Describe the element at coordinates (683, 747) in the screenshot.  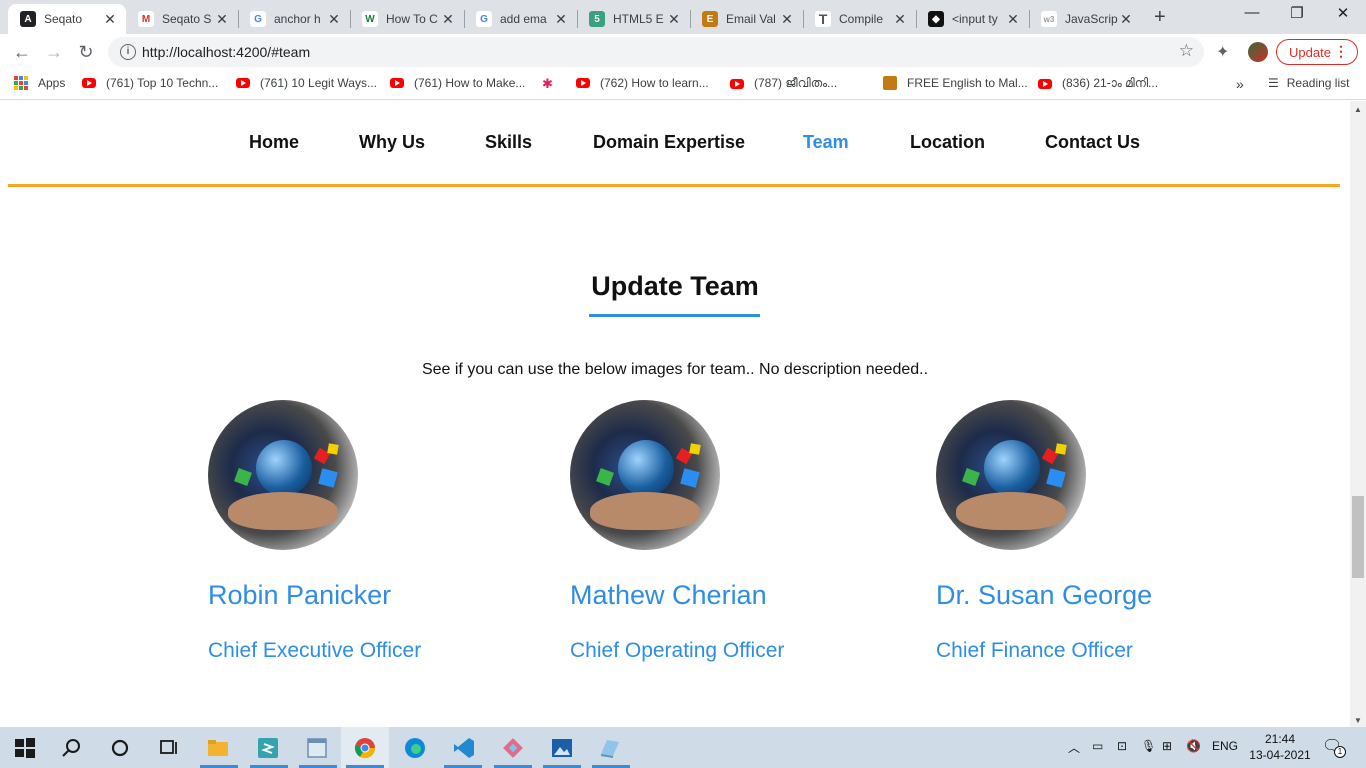
I see `windows-taskbar: ︿ ▭ ⊡ 🎙 ⊞ 🔇 ENG 21:44 13-04-2021 🗨 1` at that location.